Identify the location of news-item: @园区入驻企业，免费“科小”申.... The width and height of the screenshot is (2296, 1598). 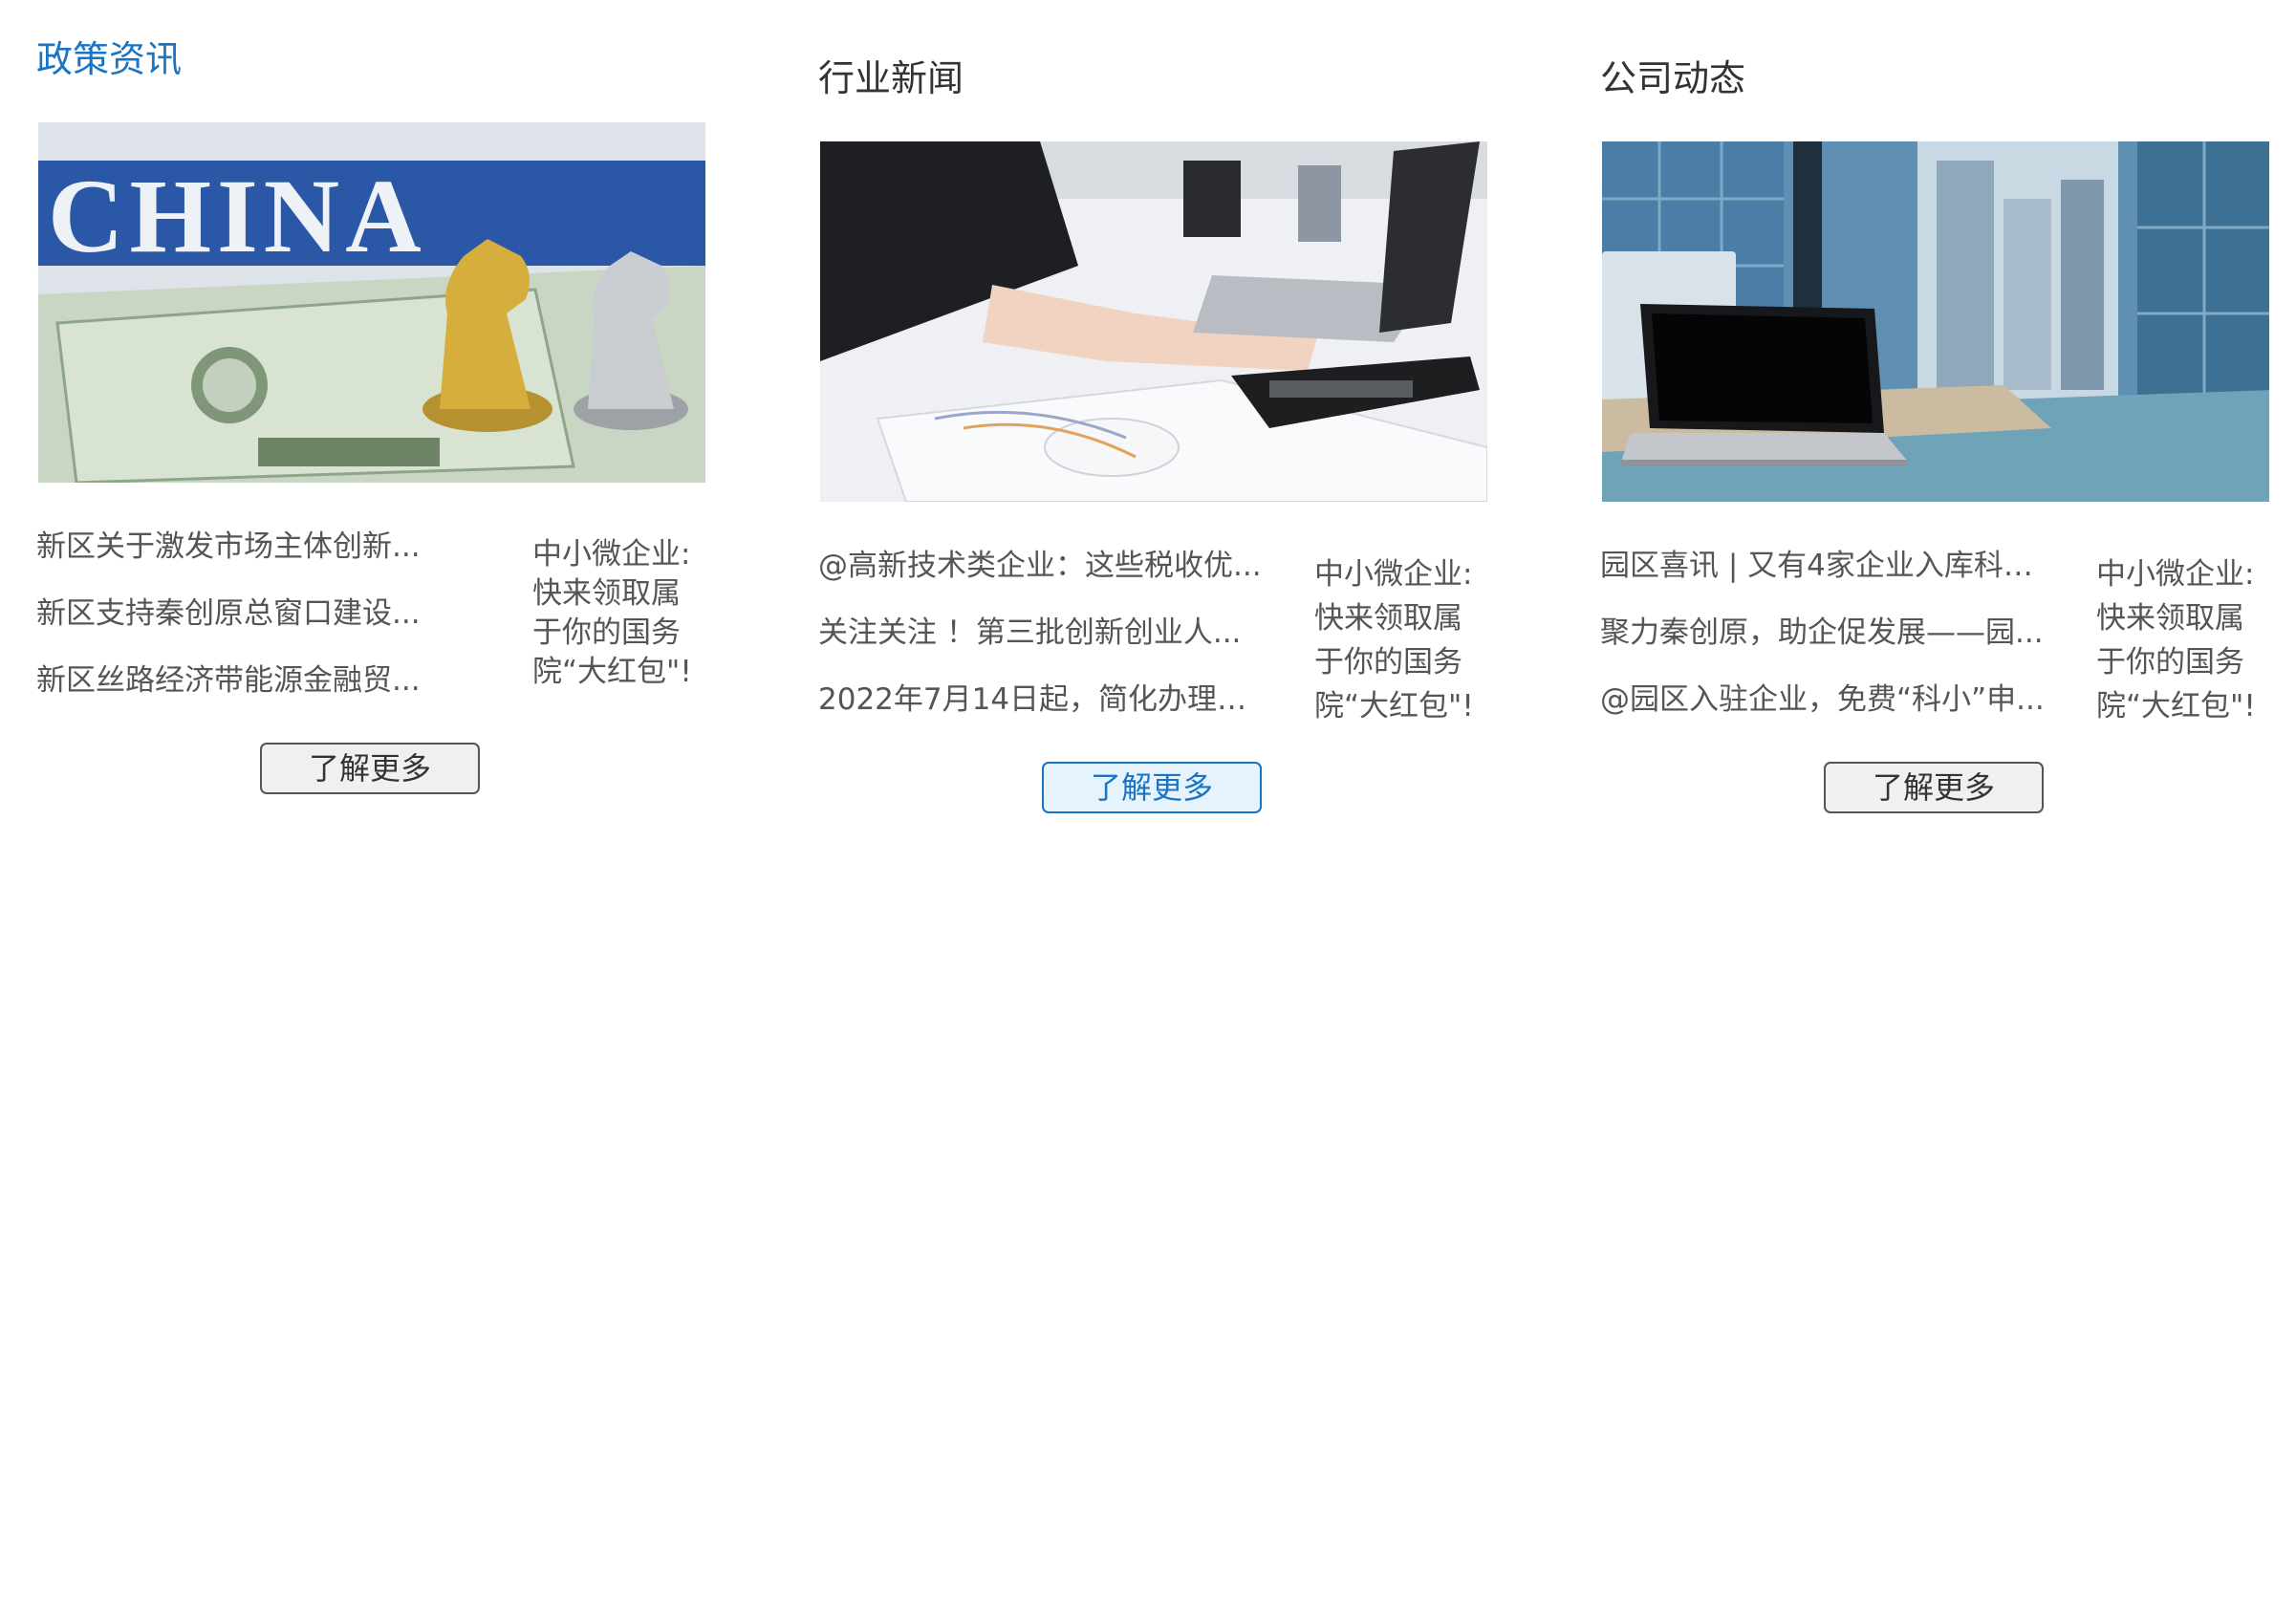
(1824, 710).